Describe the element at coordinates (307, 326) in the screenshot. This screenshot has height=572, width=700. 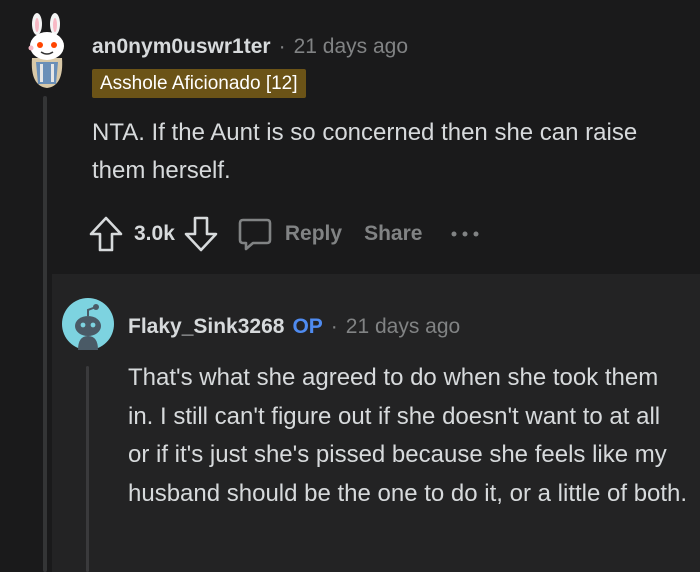
I see `op-badge: OP` at that location.